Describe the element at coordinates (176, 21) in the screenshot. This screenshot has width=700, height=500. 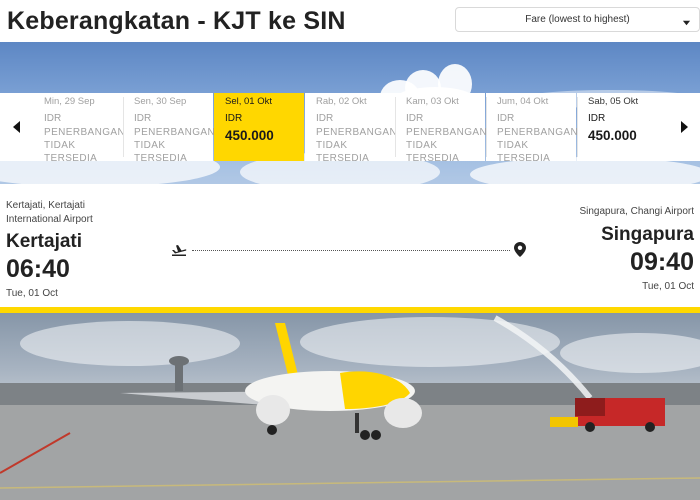
I see `page-title: Keberangkatan - KJT ke SIN` at that location.